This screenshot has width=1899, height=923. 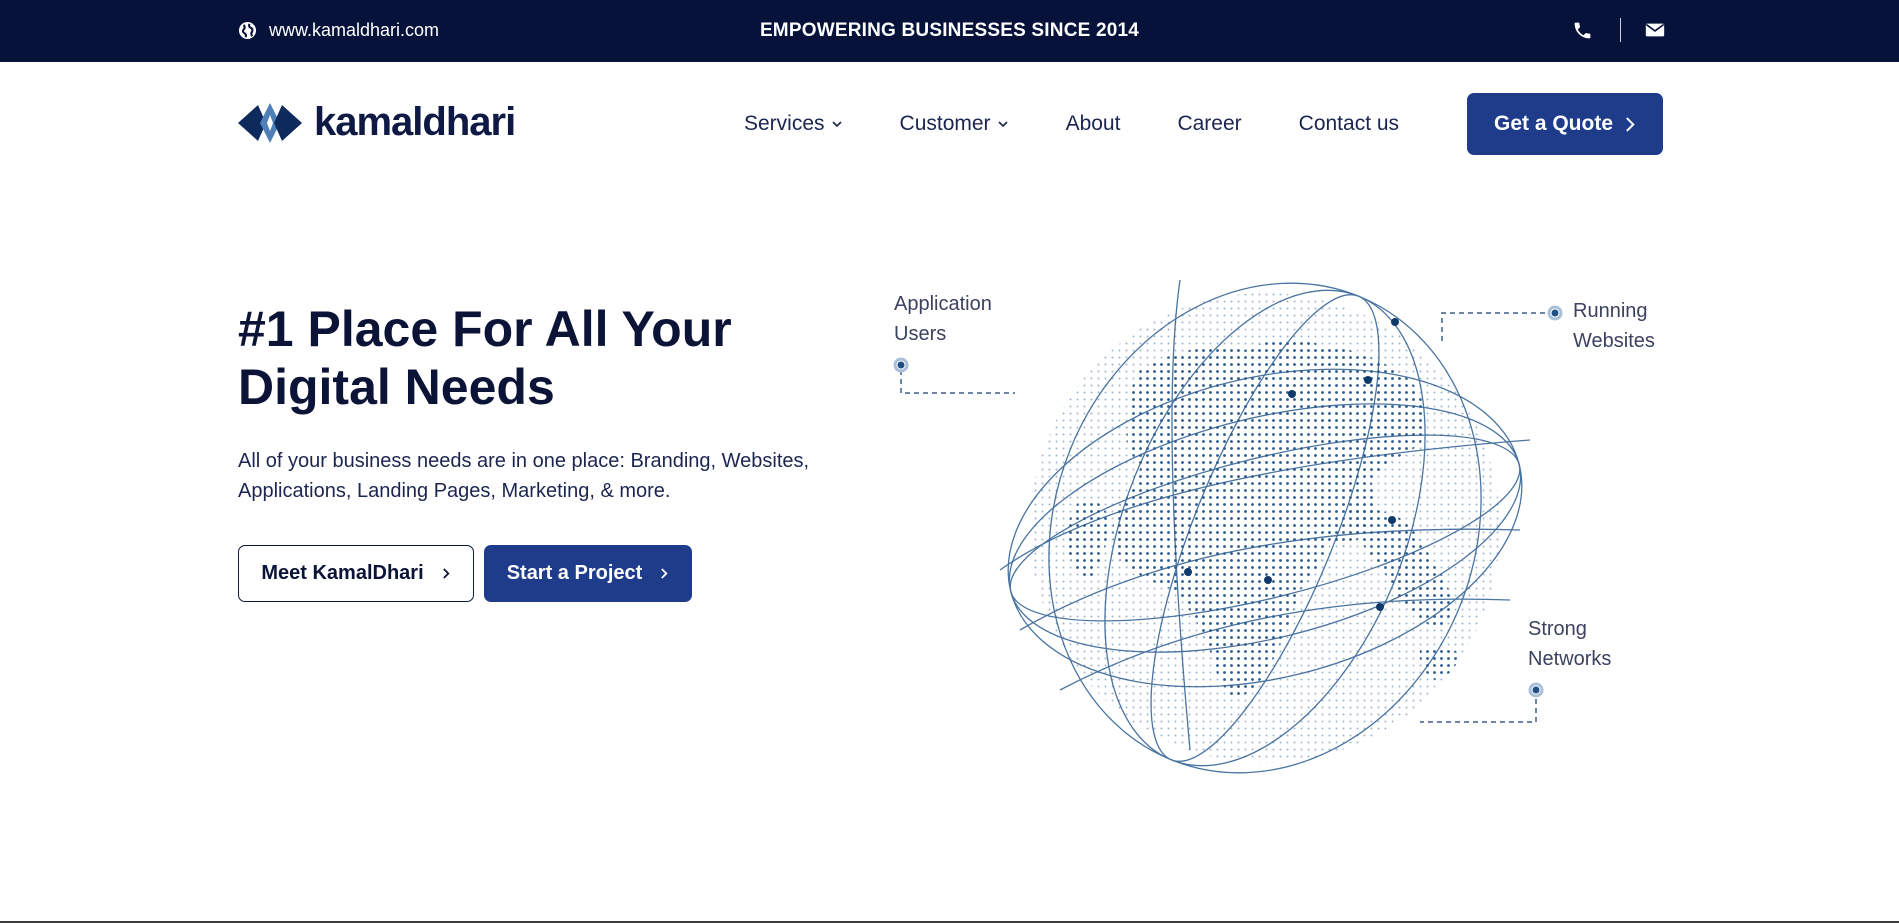 I want to click on contact-divider, so click(x=1620, y=30).